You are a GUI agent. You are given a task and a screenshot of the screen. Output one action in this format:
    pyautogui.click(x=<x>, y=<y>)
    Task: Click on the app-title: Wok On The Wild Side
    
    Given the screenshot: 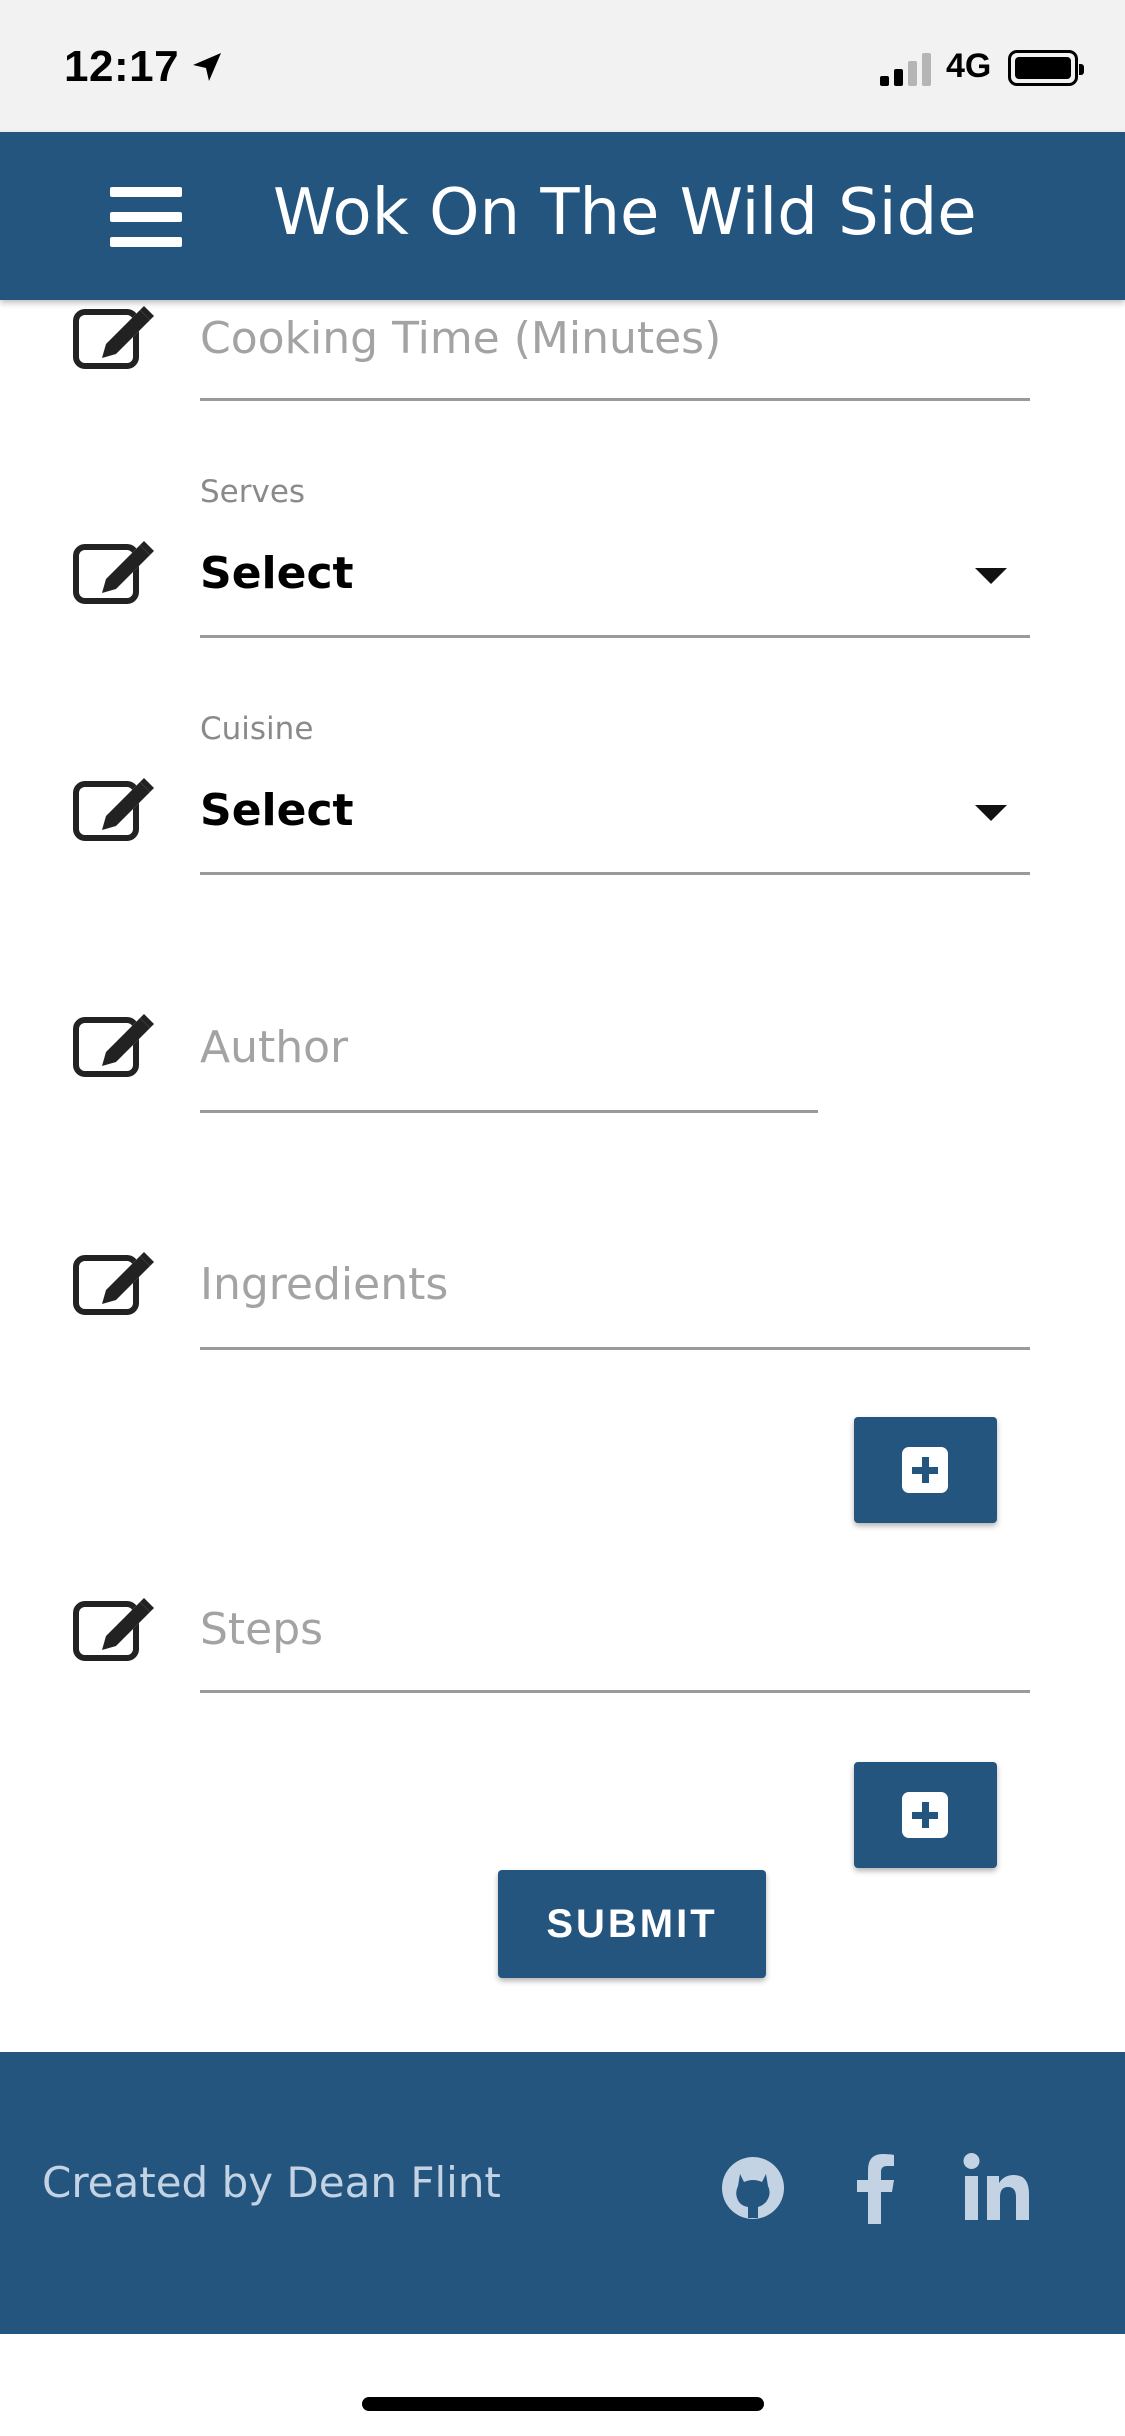 What is the action you would take?
    pyautogui.click(x=625, y=213)
    